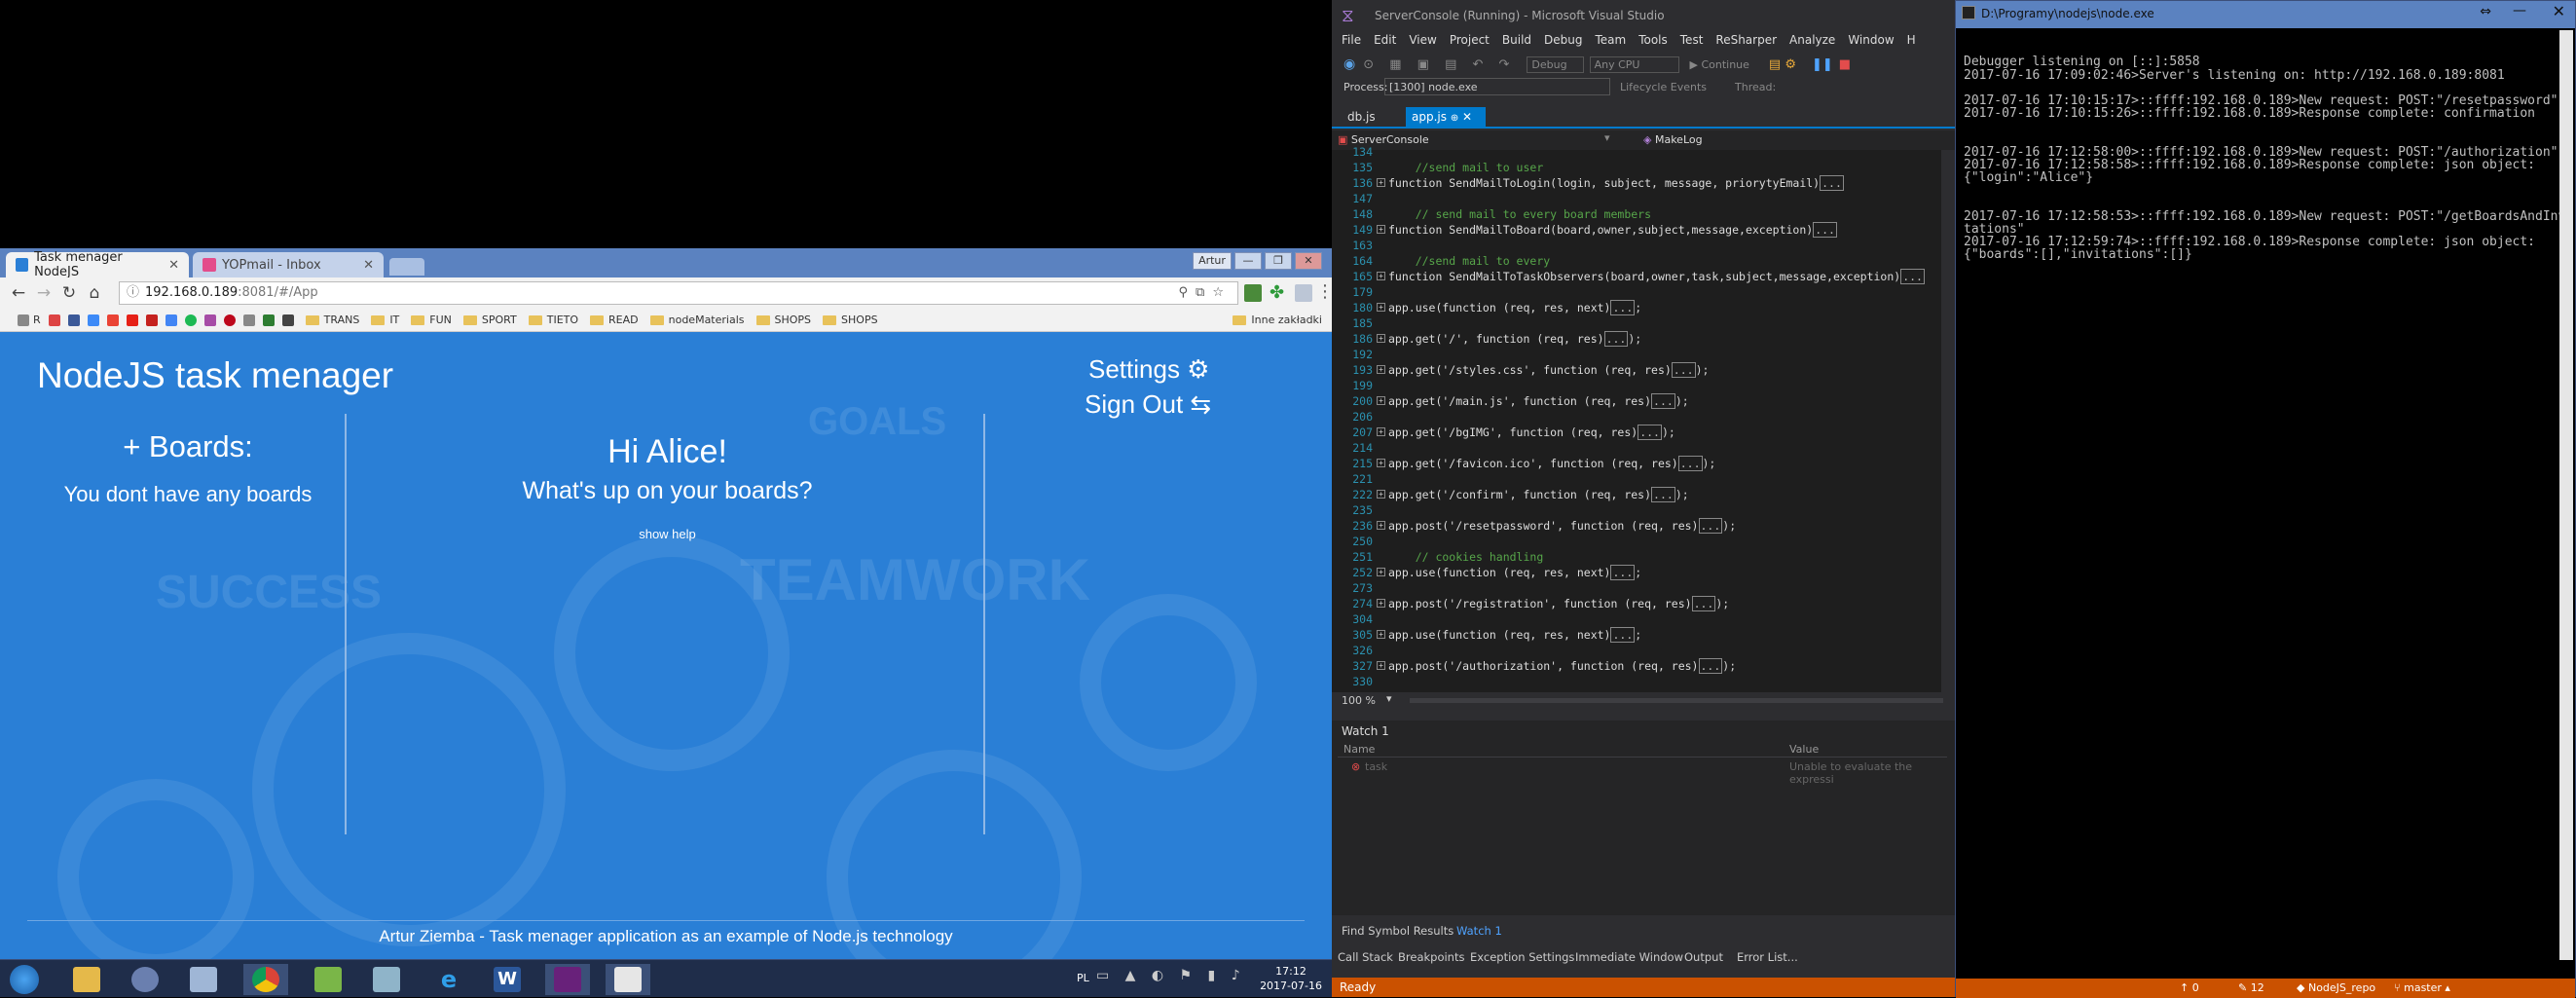 Image resolution: width=2576 pixels, height=998 pixels. Describe the element at coordinates (1845, 64) in the screenshot. I see `stop-icon: ■` at that location.